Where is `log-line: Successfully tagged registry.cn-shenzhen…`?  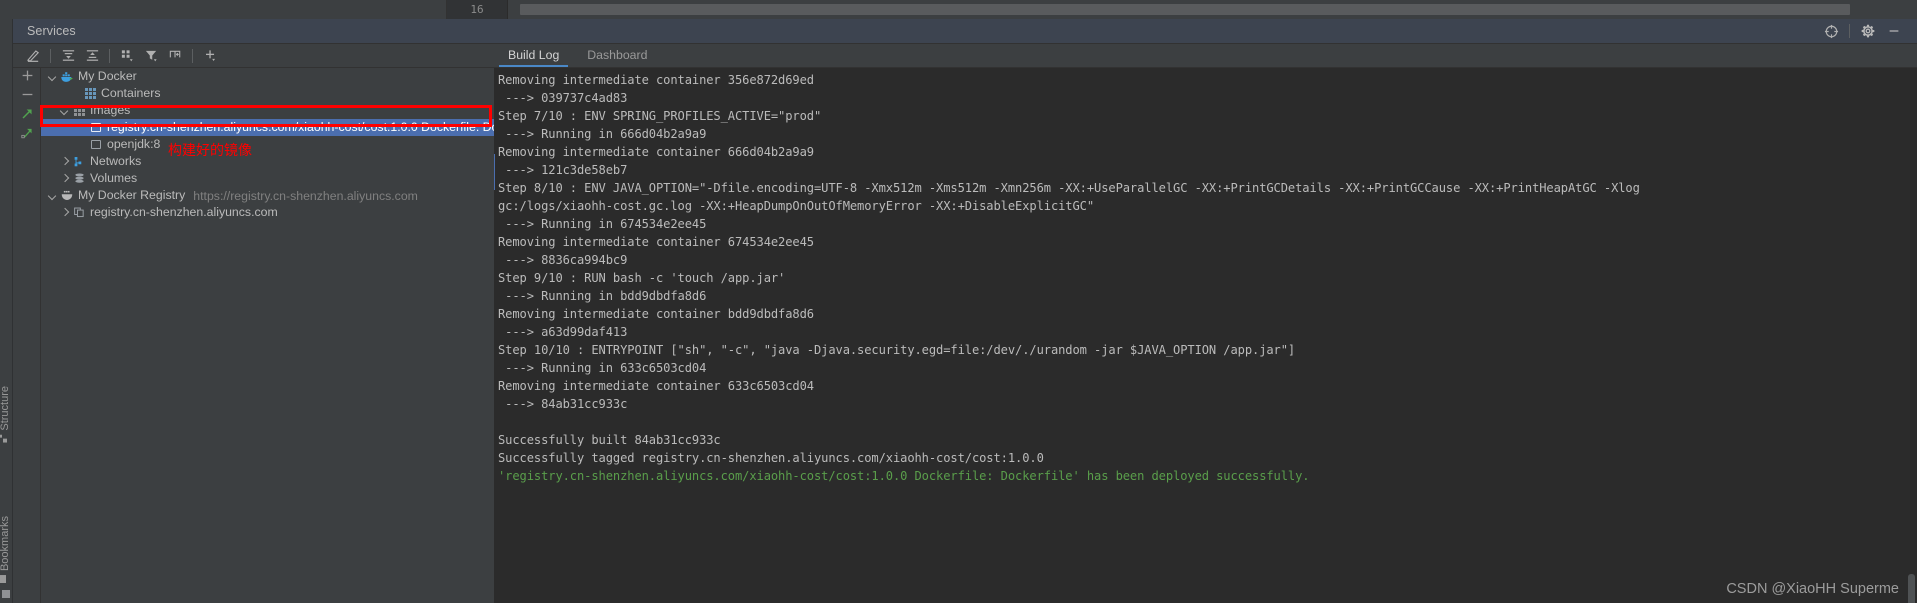 log-line: Successfully tagged registry.cn-shenzhen… is located at coordinates (771, 458).